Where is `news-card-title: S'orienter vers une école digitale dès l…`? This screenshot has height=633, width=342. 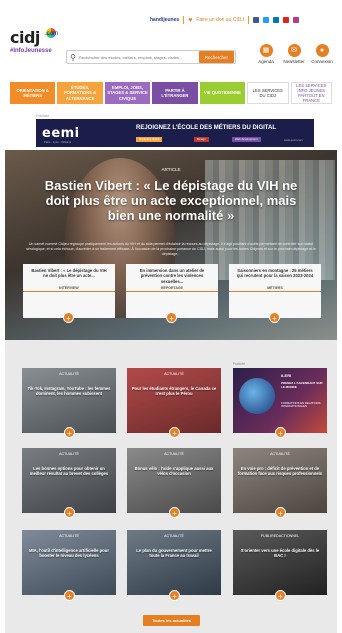
news-card-title: S'orienter vers une école digitale dès l… is located at coordinates (280, 553).